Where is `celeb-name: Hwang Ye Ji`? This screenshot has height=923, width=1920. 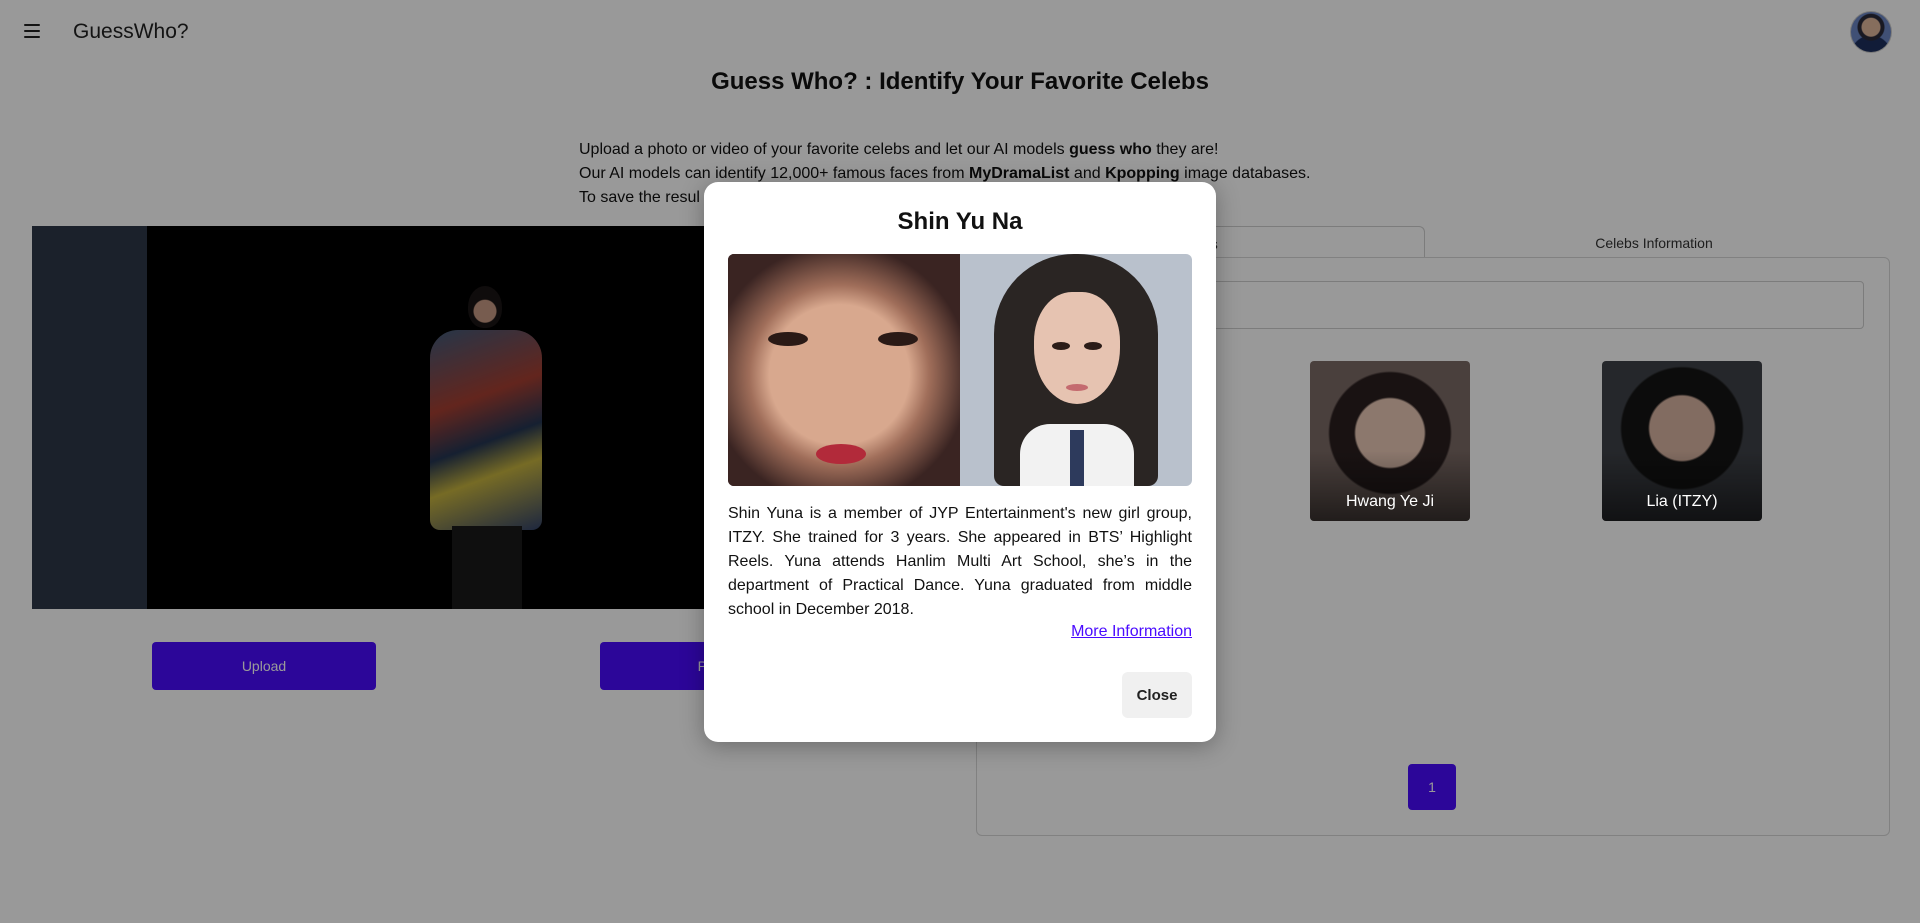
celeb-name: Hwang Ye Ji is located at coordinates (1390, 501).